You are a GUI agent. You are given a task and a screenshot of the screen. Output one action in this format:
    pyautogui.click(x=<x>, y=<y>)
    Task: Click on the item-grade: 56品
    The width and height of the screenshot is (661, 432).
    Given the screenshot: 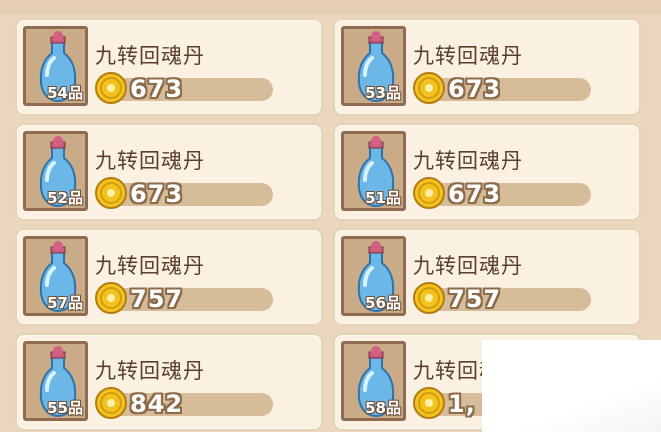 What is the action you would take?
    pyautogui.click(x=383, y=303)
    